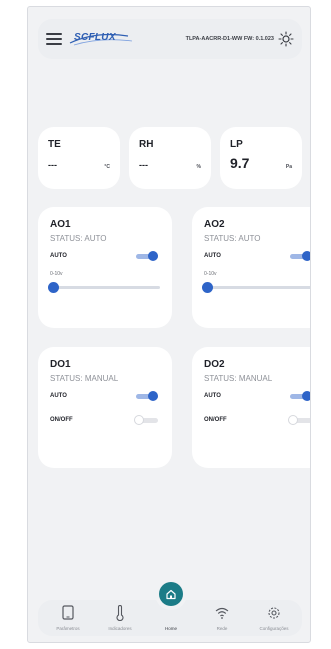 Image resolution: width=331 pixels, height=649 pixels. Describe the element at coordinates (288, 167) in the screenshot. I see `sensor-unit: Pa` at that location.